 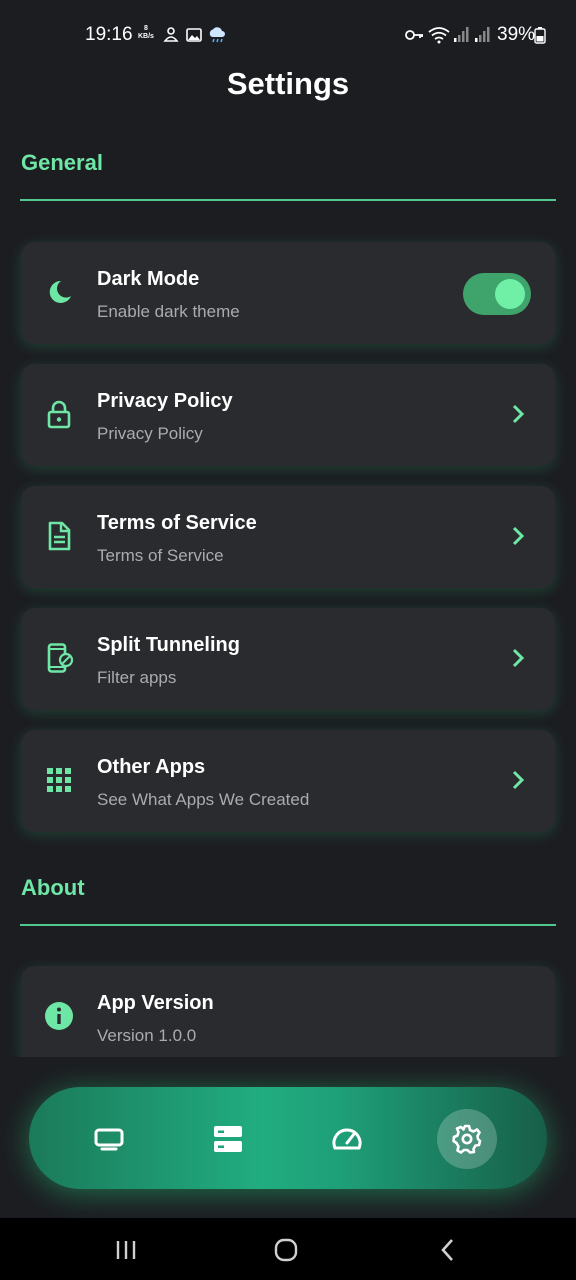 I want to click on speedometer-icon, so click(x=347, y=1139).